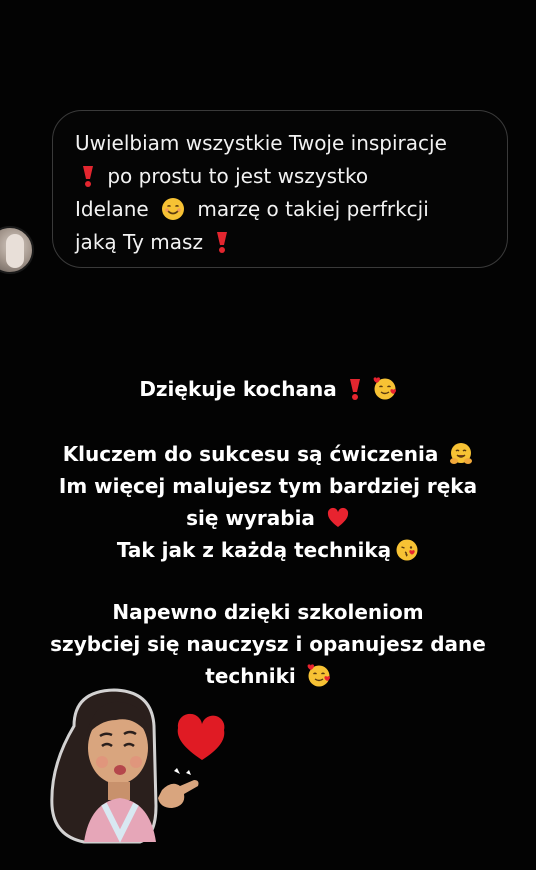  I want to click on message-text-1: Uwielbiam wszystkie Twoje inspiracje, so click(261, 143).